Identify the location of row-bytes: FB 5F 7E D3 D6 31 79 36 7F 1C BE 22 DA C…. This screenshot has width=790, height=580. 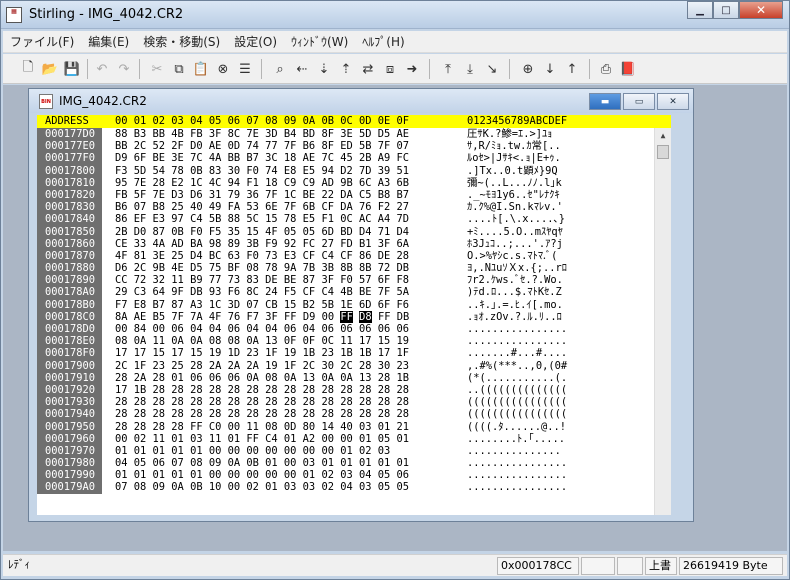
(262, 195).